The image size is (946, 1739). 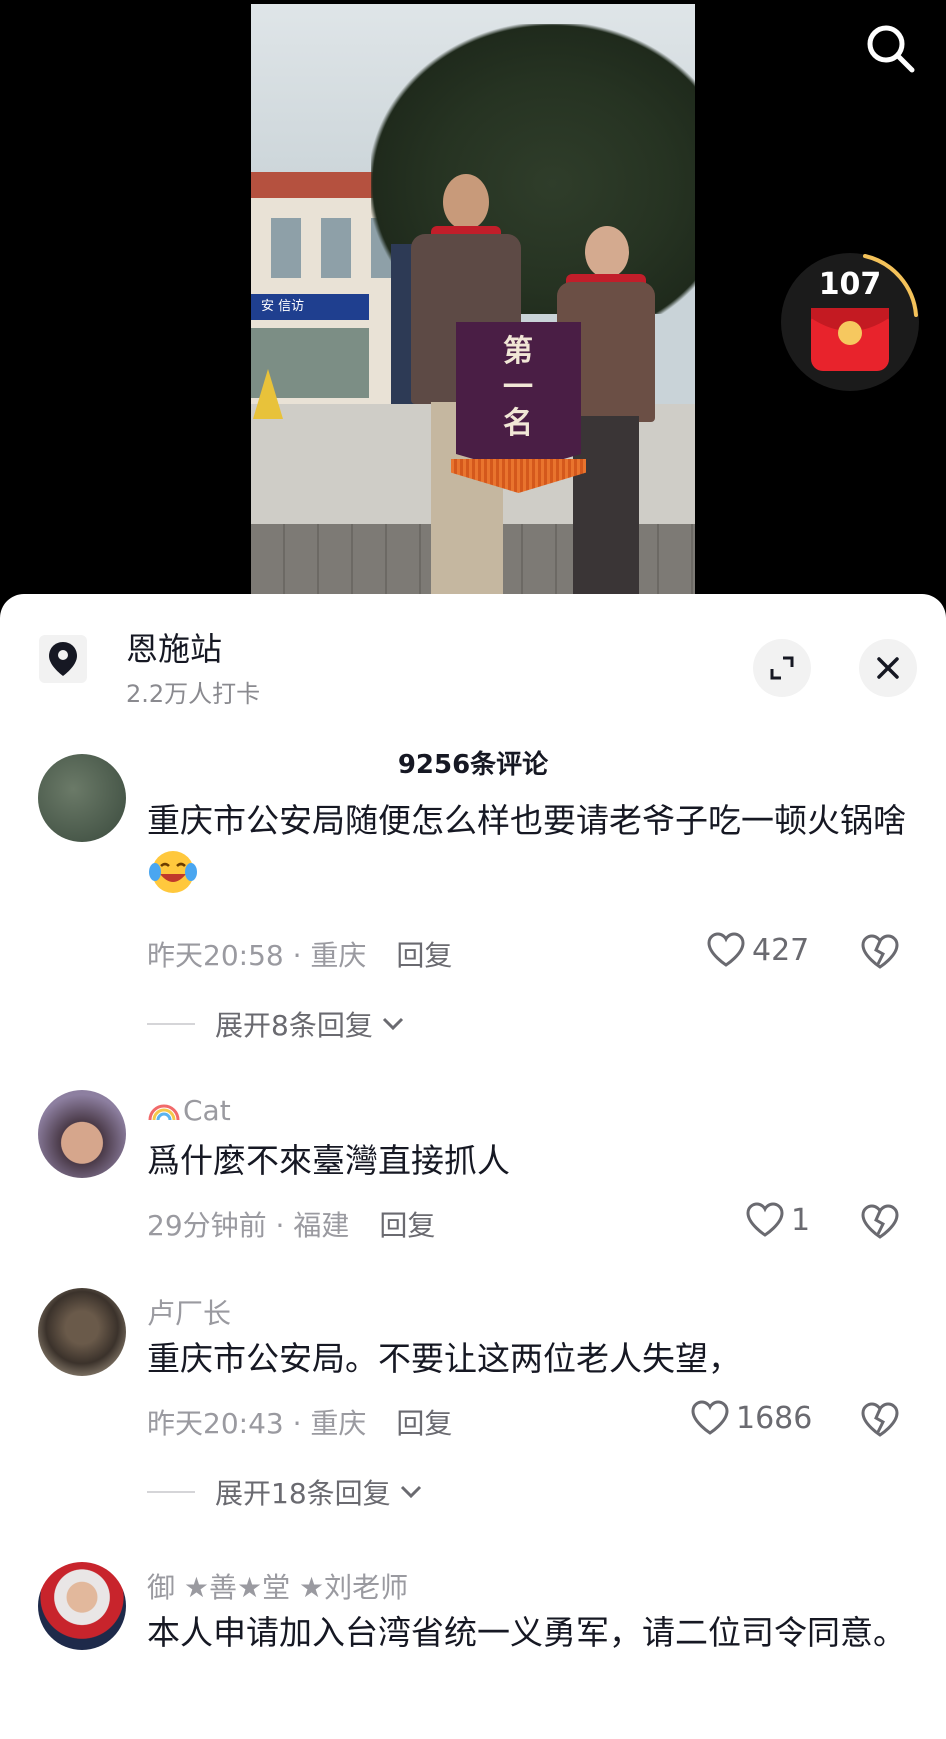 I want to click on expand-replies: 展开8条回复, so click(x=276, y=1024).